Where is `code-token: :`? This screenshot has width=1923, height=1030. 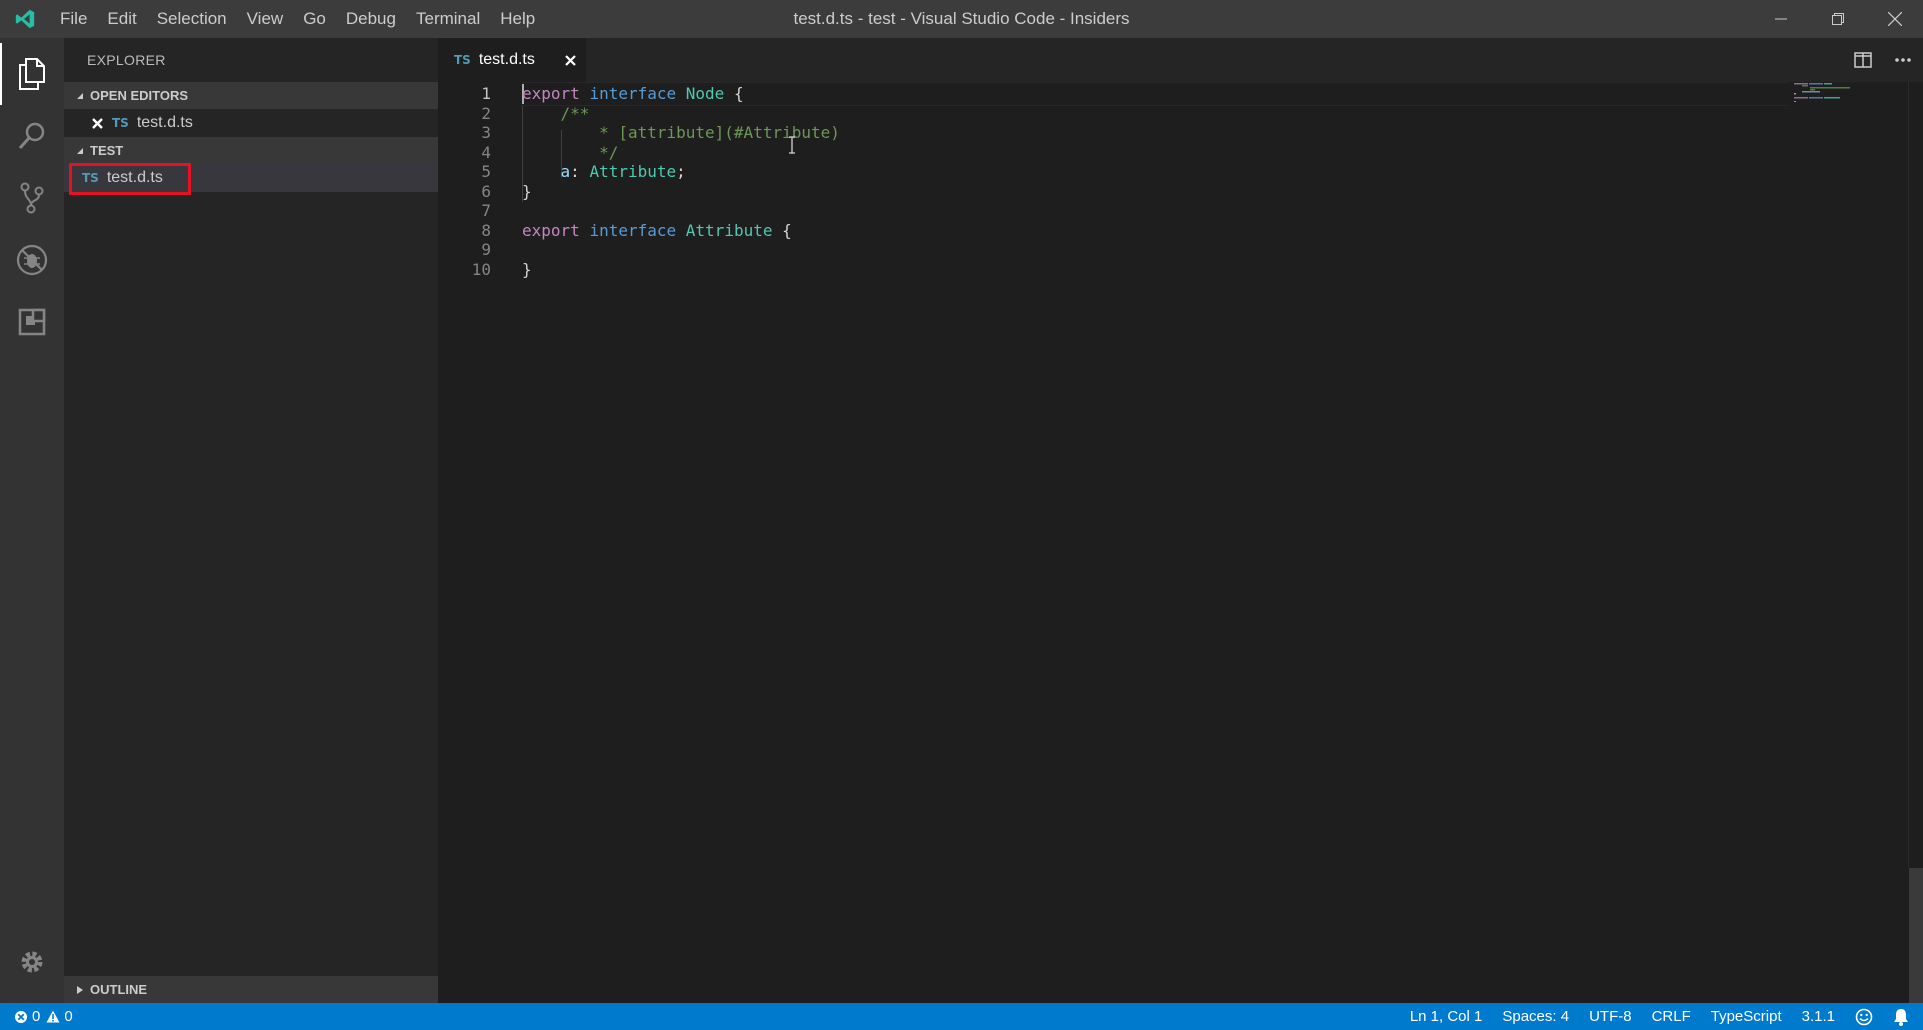
code-token: : is located at coordinates (580, 171).